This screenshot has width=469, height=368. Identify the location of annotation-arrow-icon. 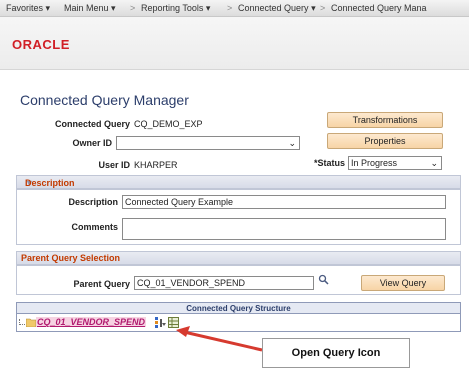
(219, 339).